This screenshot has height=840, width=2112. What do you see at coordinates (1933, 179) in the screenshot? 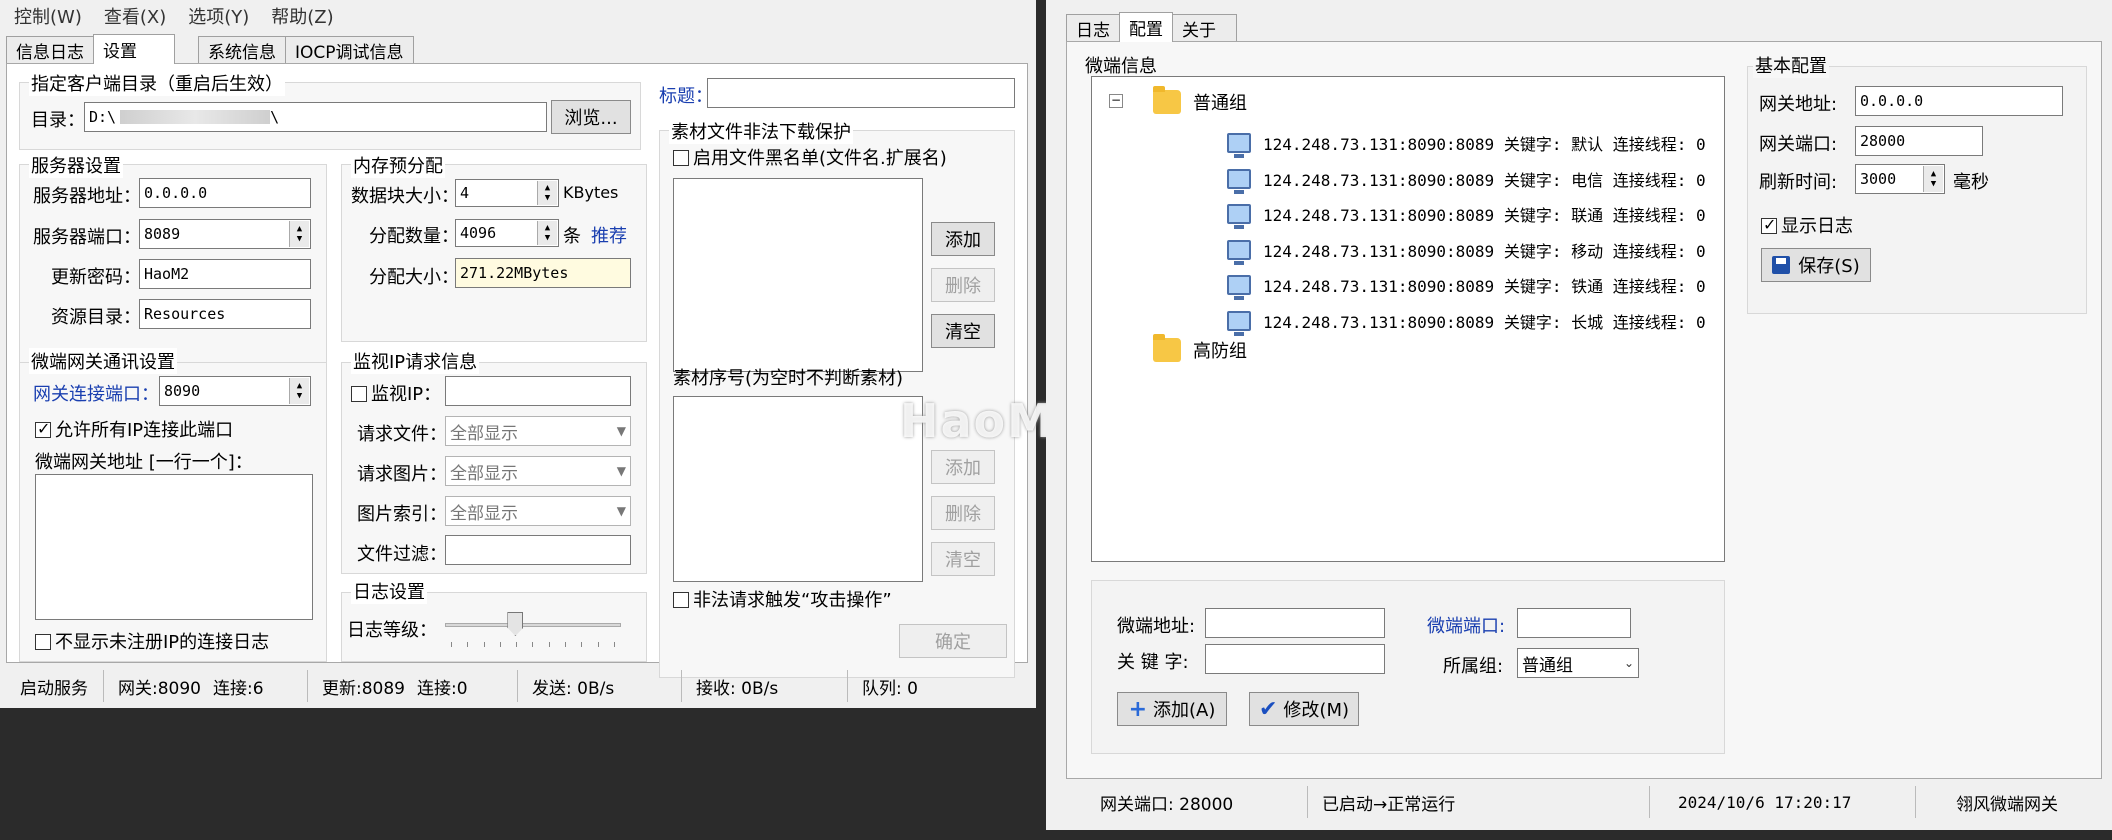
I see `refresh-spinner: ▲ ▼` at bounding box center [1933, 179].